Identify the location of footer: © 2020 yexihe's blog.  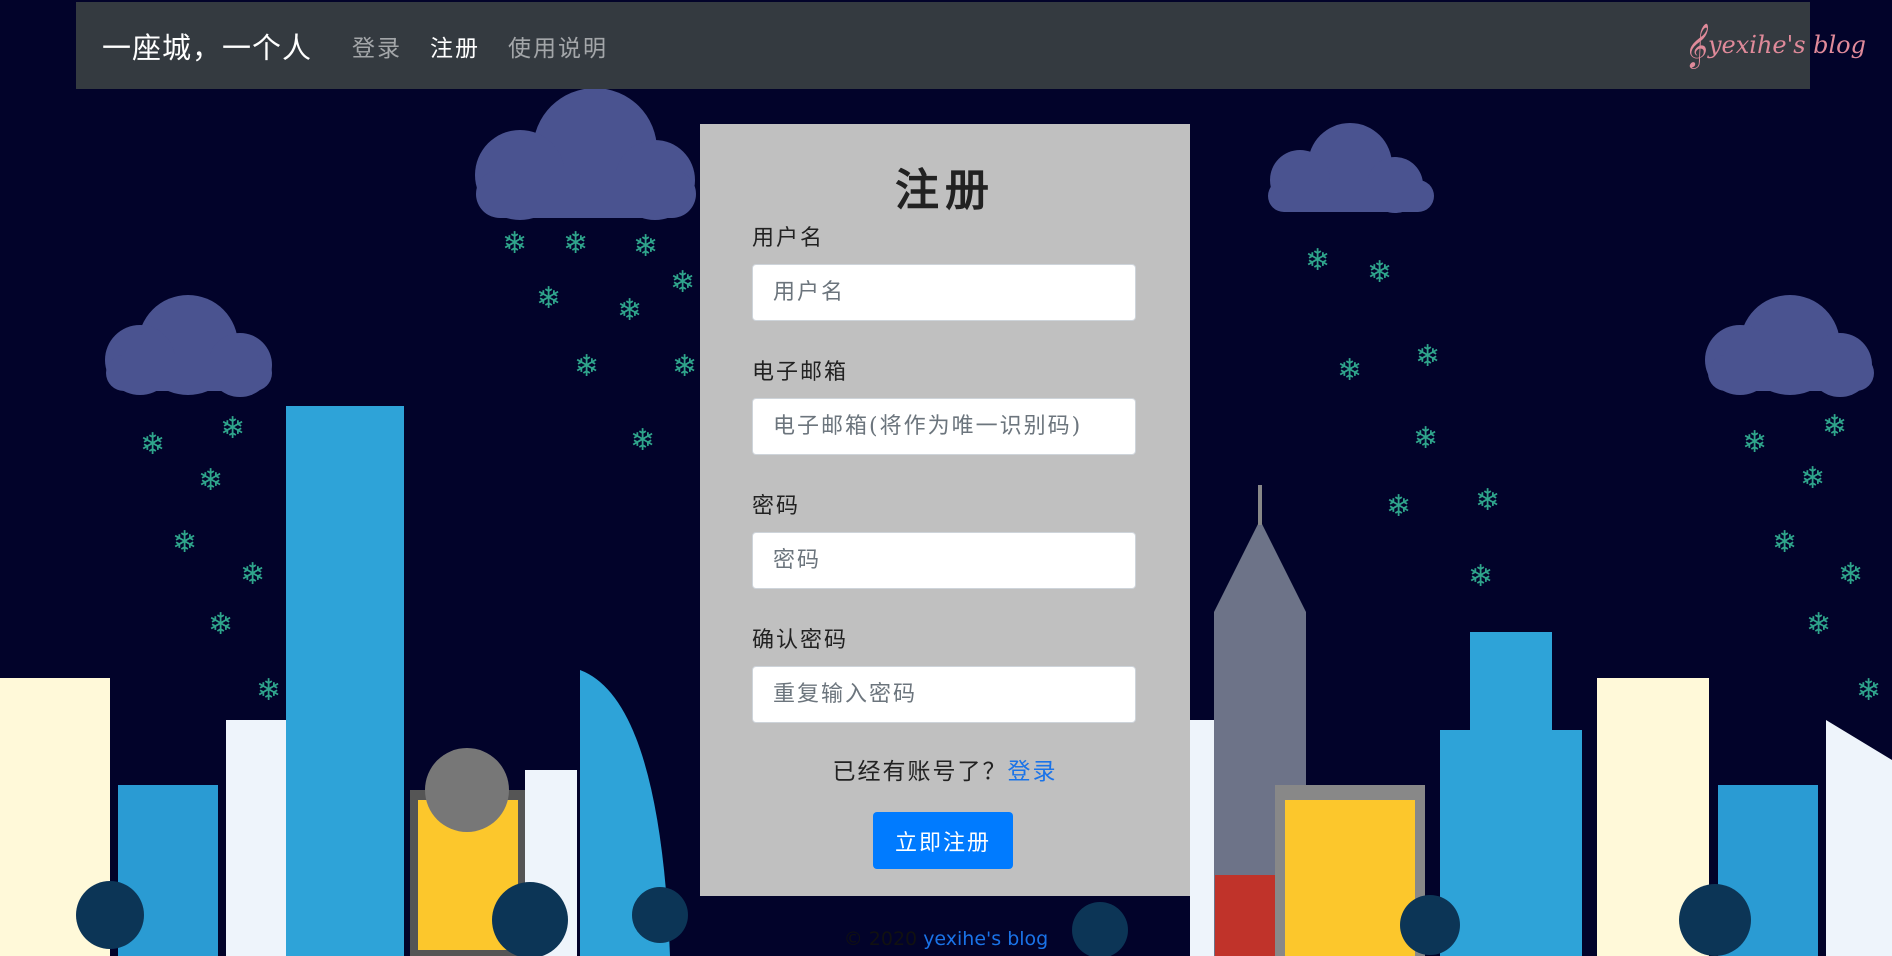
(946, 939).